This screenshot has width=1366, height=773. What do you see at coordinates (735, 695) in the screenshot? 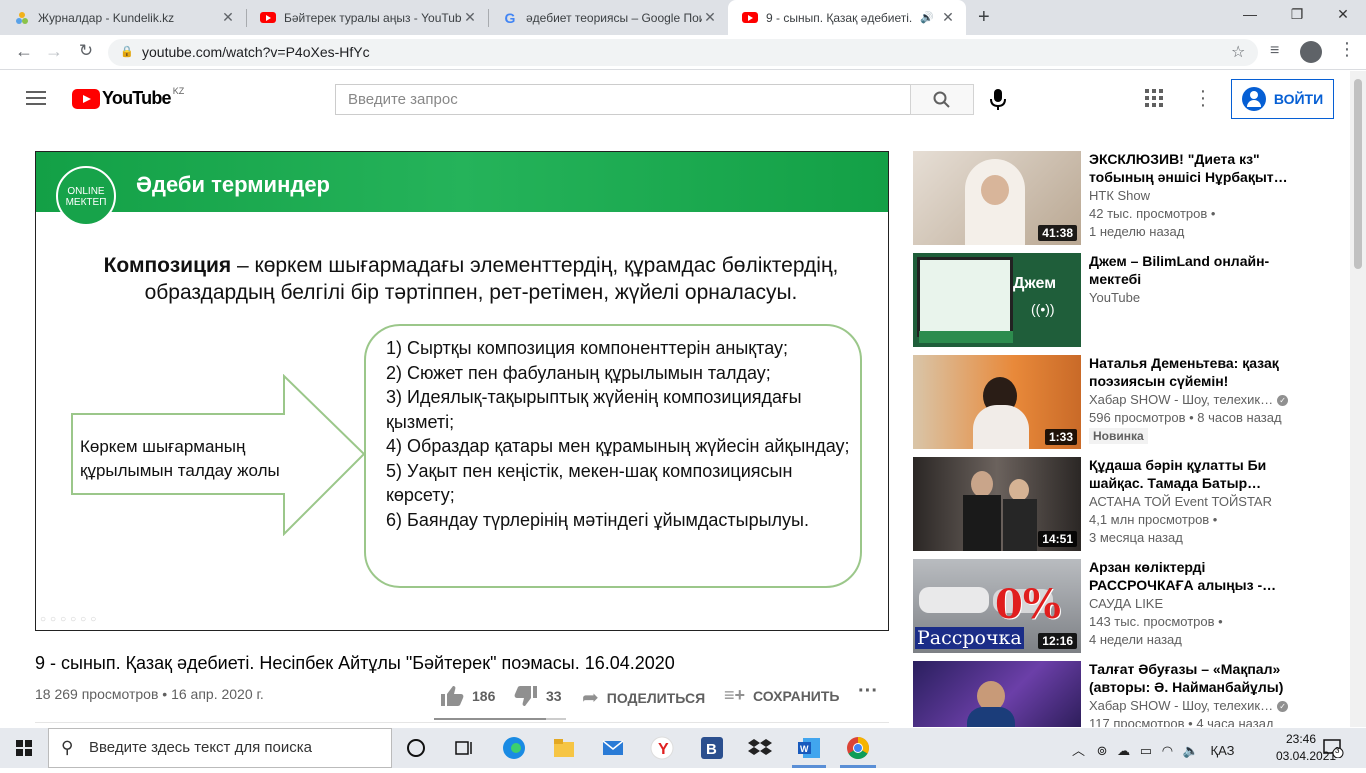
I see `playlist-add-icon: ≡+` at bounding box center [735, 695].